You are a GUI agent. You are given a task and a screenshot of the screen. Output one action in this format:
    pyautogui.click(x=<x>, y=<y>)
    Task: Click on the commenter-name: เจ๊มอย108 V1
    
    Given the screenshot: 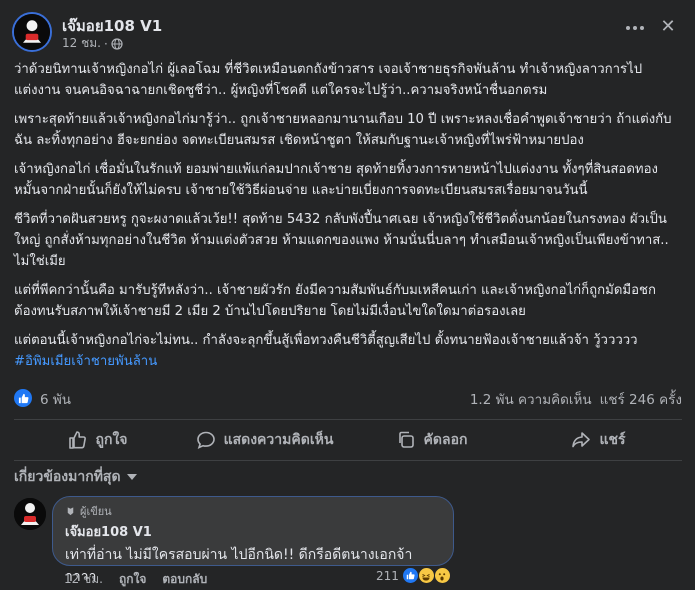 What is the action you would take?
    pyautogui.click(x=253, y=531)
    